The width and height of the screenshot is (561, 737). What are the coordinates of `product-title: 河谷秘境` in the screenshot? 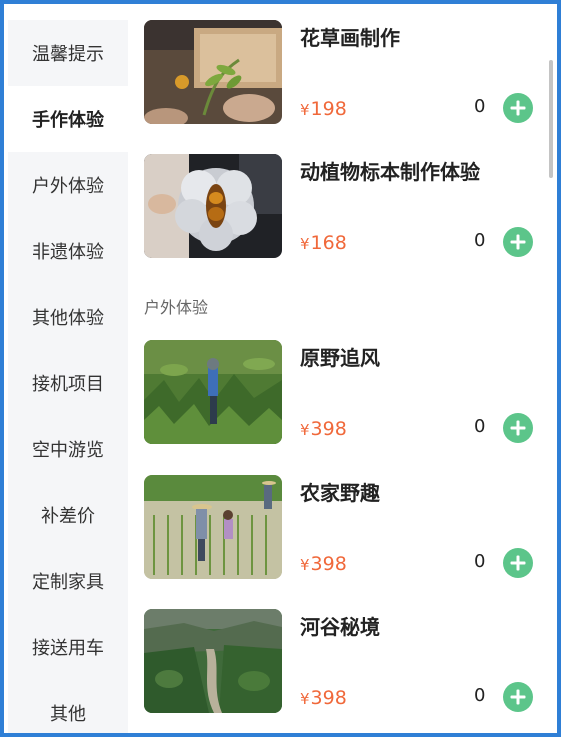 It's located at (340, 627).